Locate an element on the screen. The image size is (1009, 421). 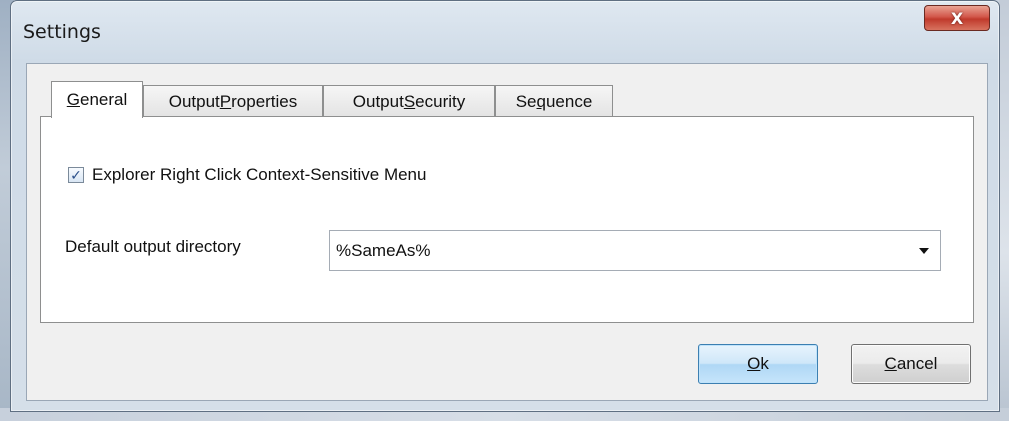
close-icon: X is located at coordinates (957, 18).